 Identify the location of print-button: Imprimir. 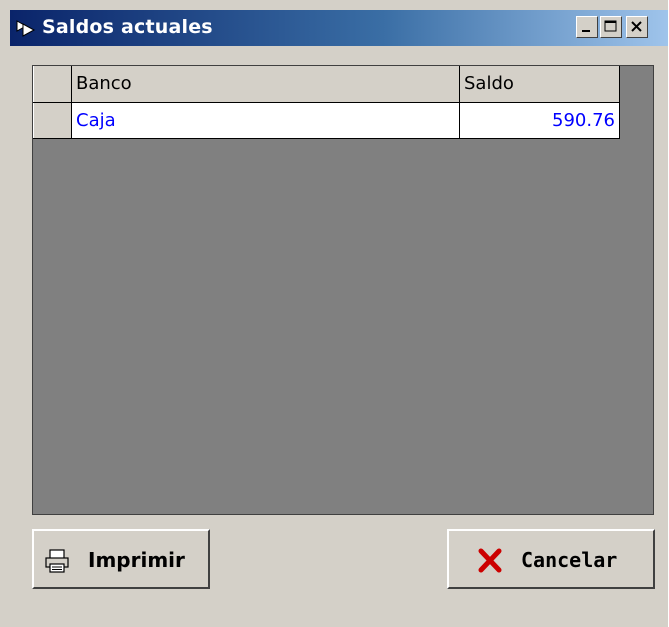
(121, 559).